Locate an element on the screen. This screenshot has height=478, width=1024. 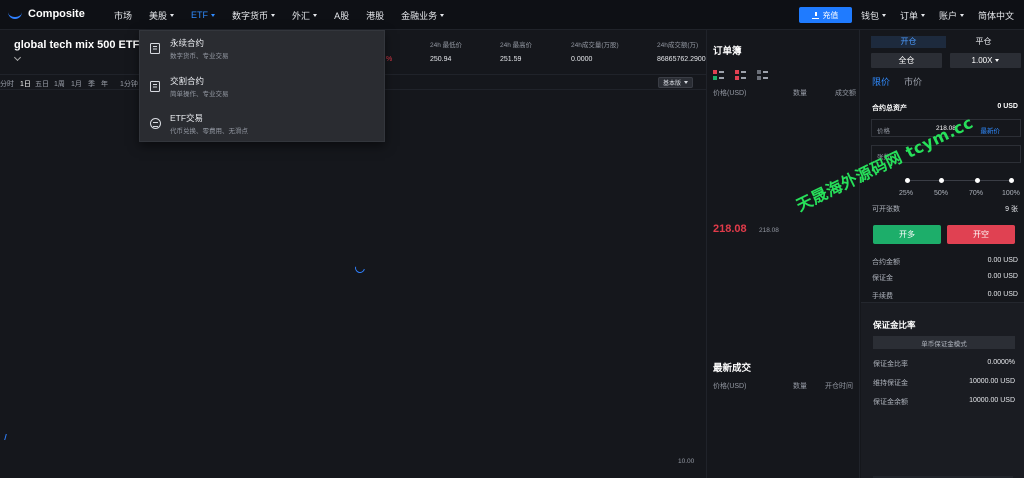
nav-item-a-shares: A股 is located at coordinates (341, 15).